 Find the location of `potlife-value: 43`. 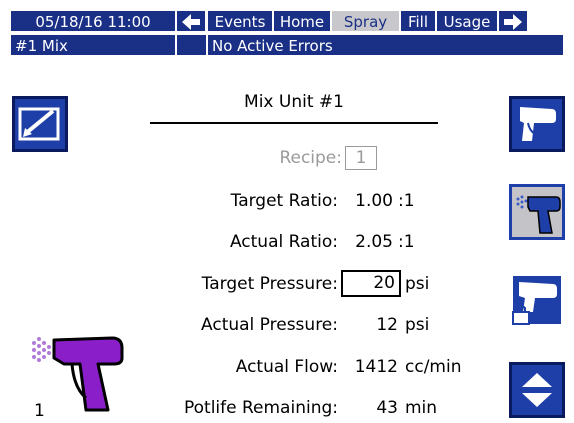

potlife-value: 43 is located at coordinates (387, 408).